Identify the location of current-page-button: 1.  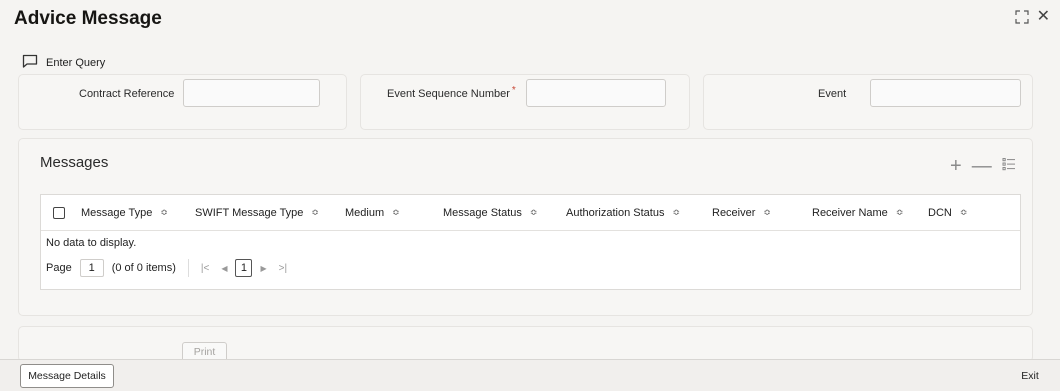
(244, 268).